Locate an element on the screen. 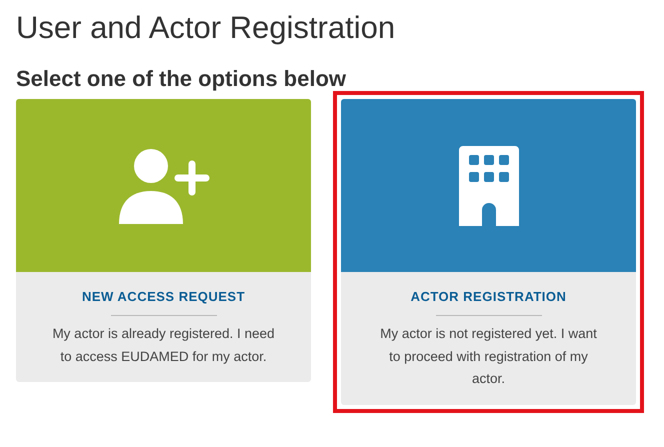 The width and height of the screenshot is (664, 447). option-description: My actor is already registered. I need to access EUDAMED for my actor. is located at coordinates (163, 345).